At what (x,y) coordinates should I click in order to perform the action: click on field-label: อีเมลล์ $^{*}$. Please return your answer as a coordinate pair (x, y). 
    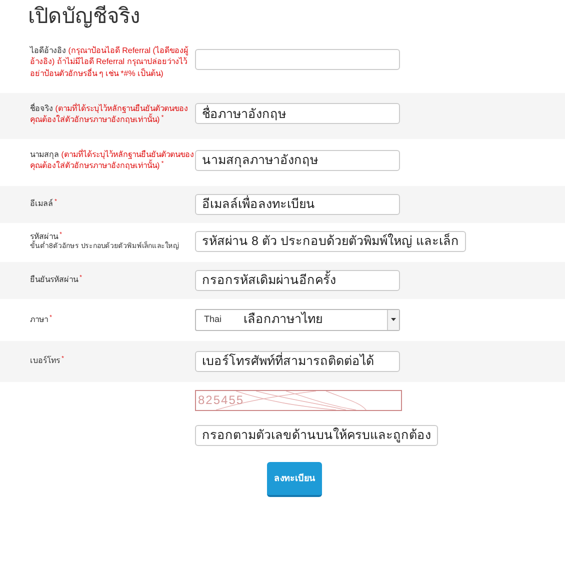
    Looking at the image, I should click on (44, 204).